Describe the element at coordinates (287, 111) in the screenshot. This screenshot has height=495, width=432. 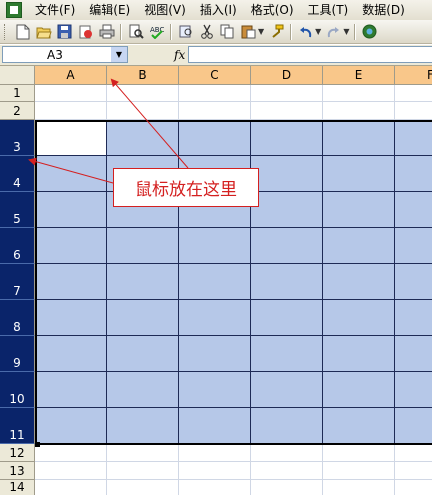
I see `cell-d2` at that location.